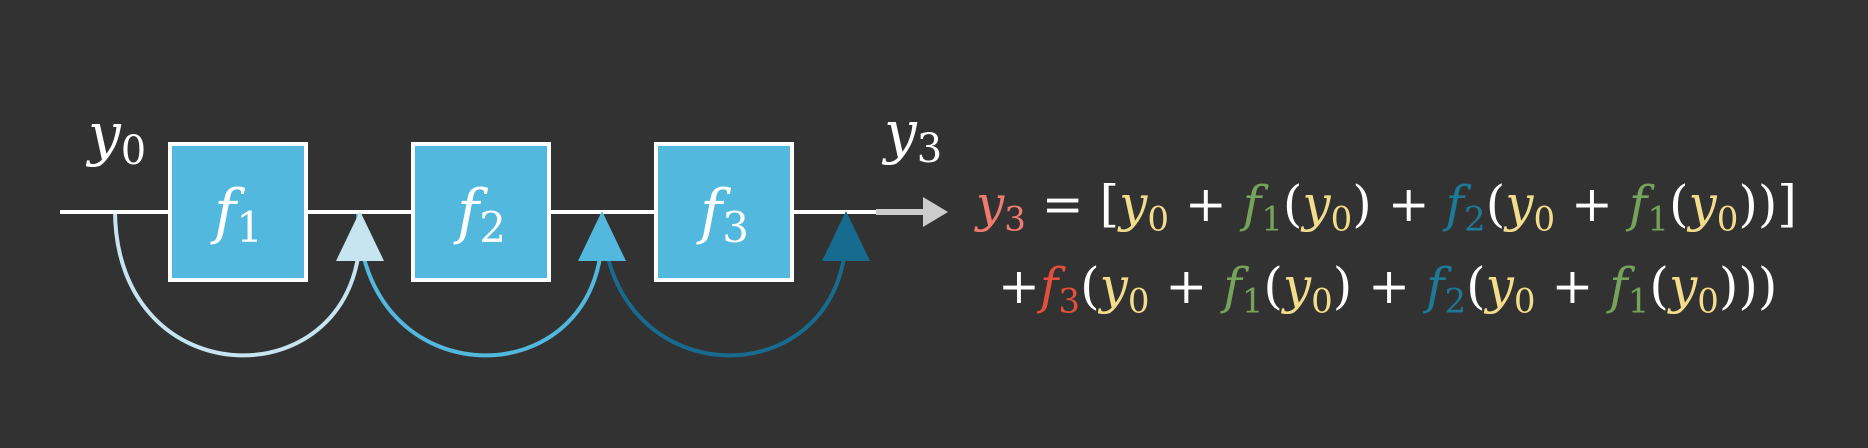 The height and width of the screenshot is (448, 1868). I want to click on eq-close-bracket: ], so click(1787, 204).